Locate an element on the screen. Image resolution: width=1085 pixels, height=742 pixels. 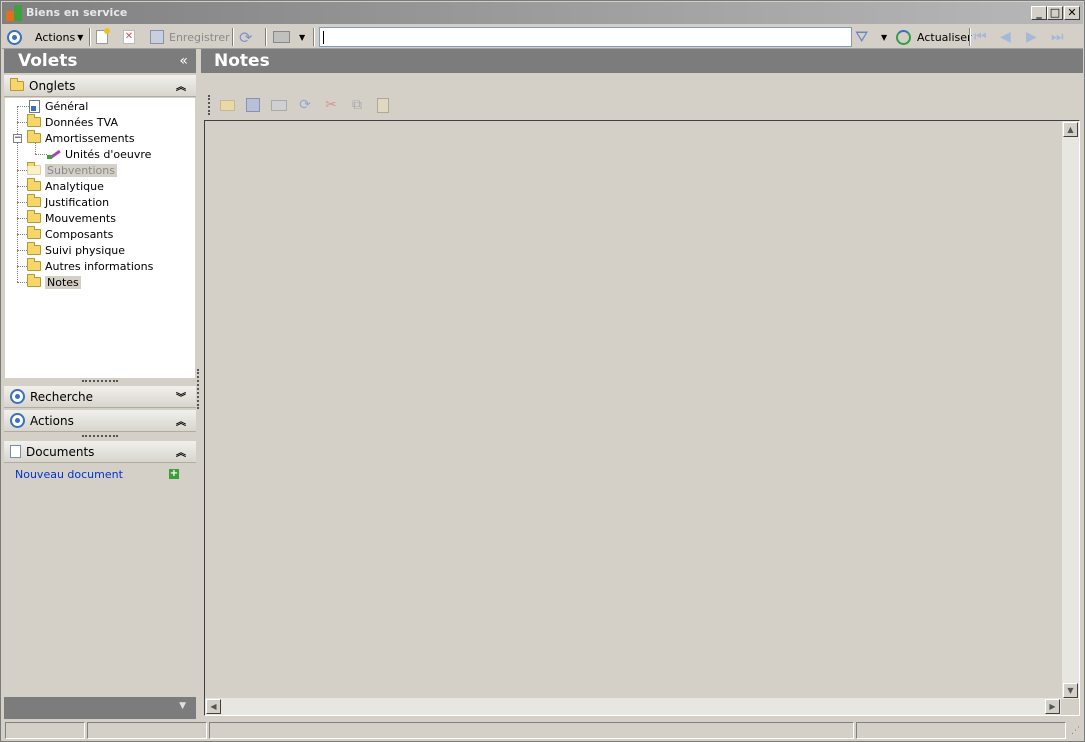
add-icon: + is located at coordinates (174, 474).